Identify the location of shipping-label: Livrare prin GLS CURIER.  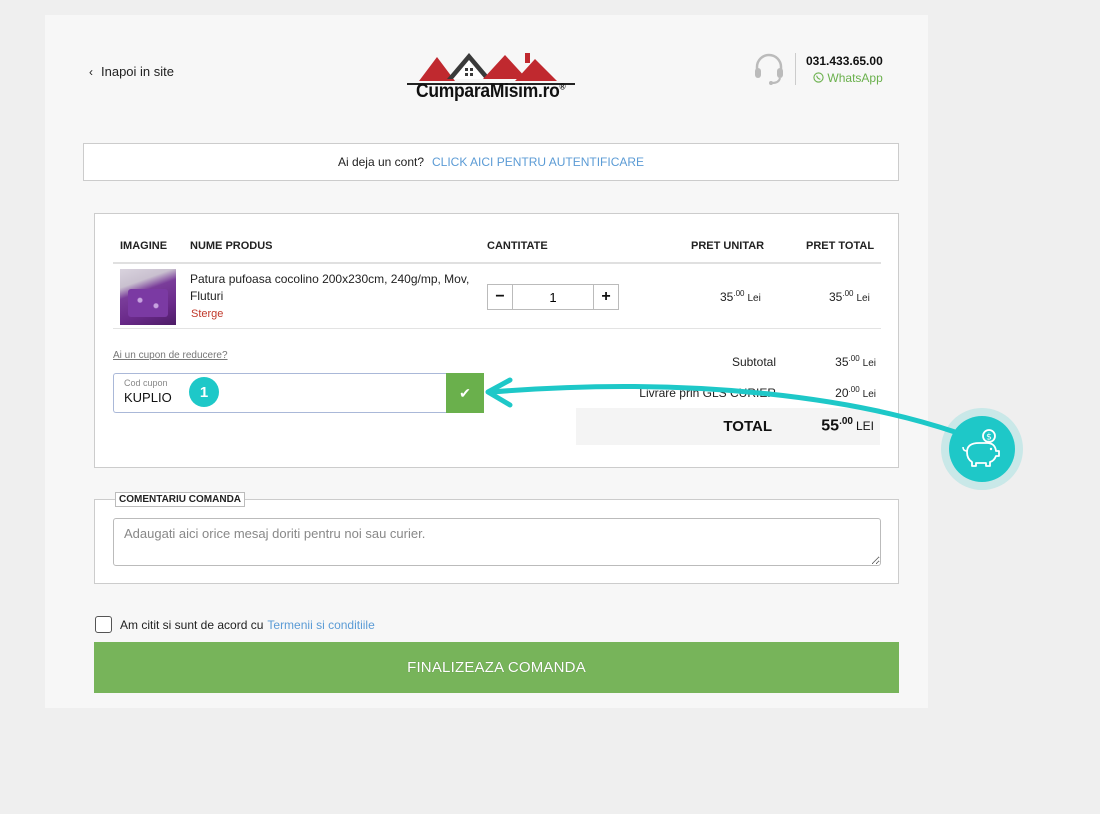
(707, 393).